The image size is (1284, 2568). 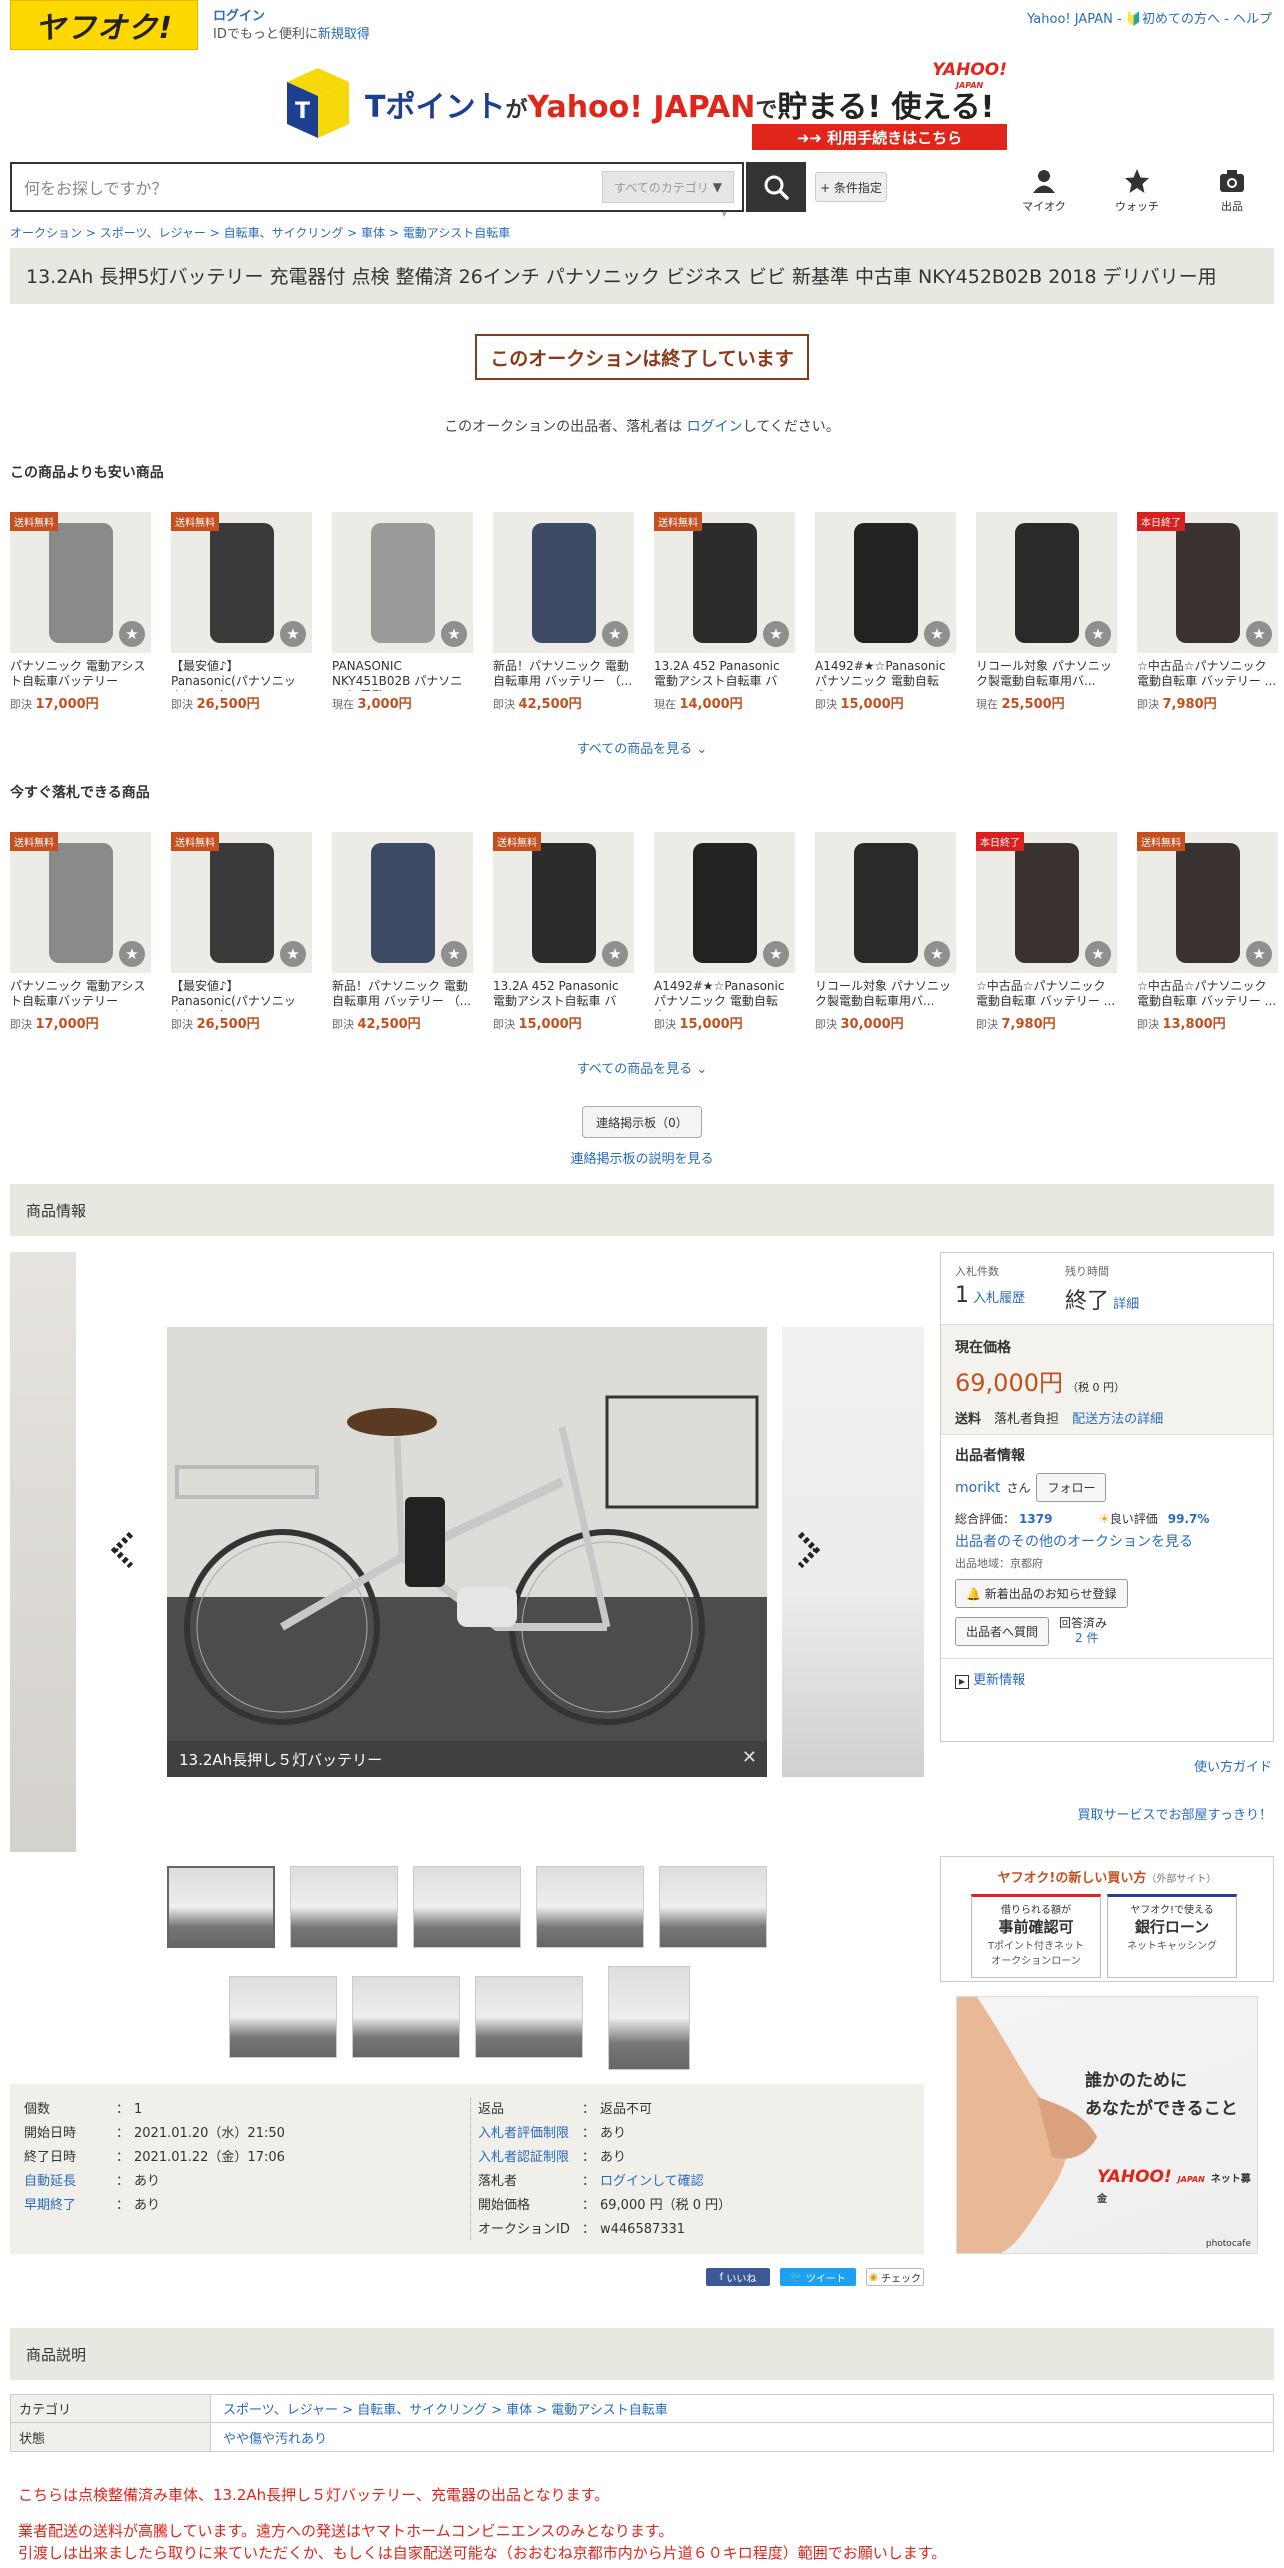 What do you see at coordinates (1126, 1304) in the screenshot?
I see `time-detail-link: 詳細` at bounding box center [1126, 1304].